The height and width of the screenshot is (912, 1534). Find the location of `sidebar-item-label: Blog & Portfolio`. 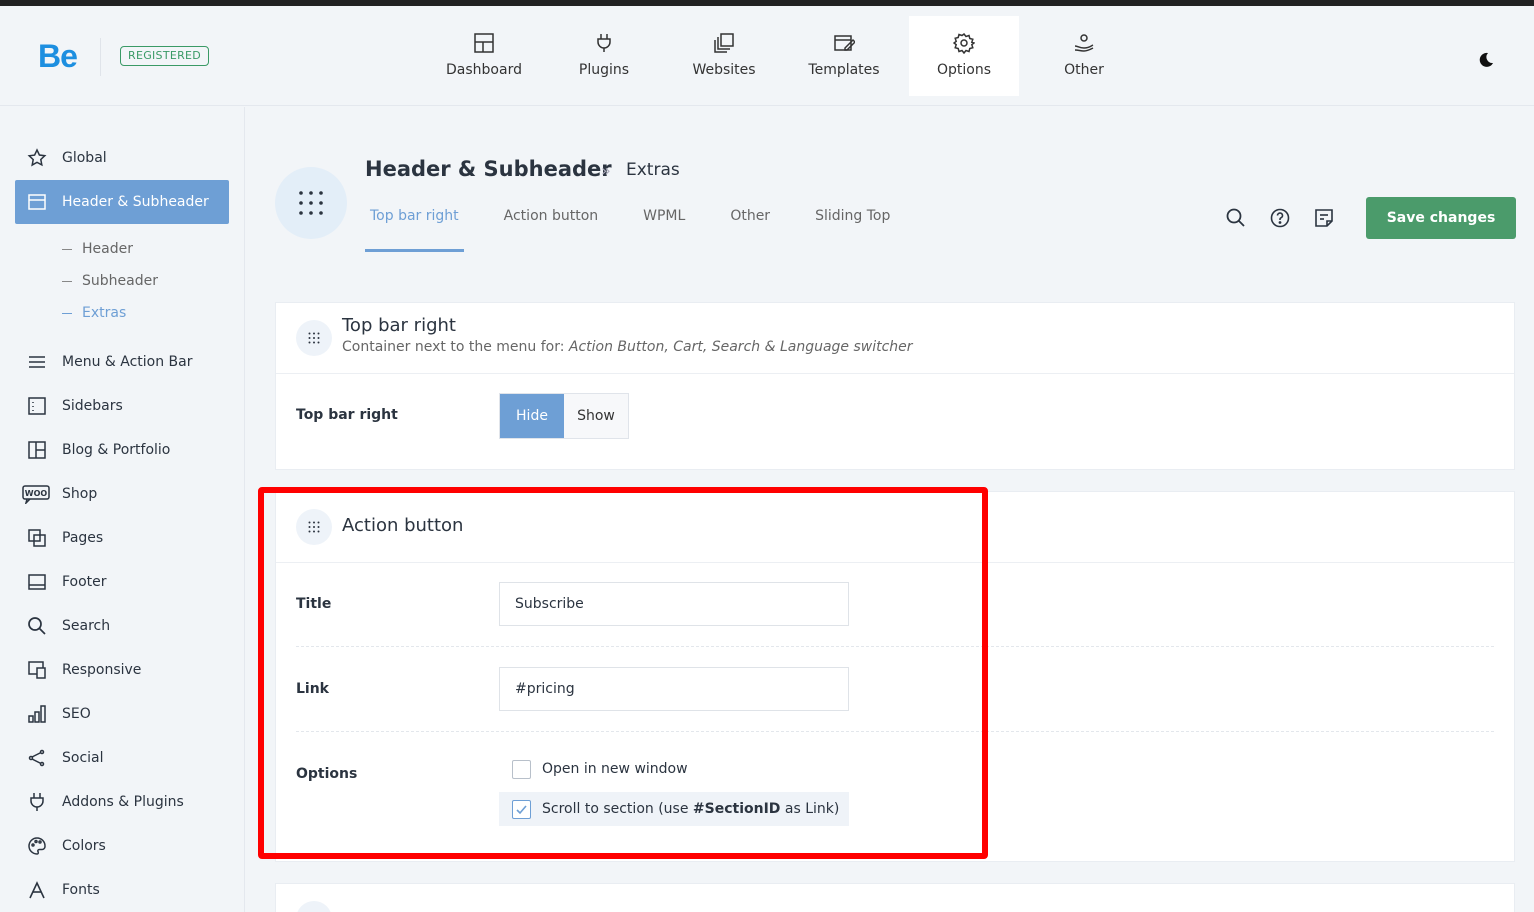

sidebar-item-label: Blog & Portfolio is located at coordinates (116, 450).